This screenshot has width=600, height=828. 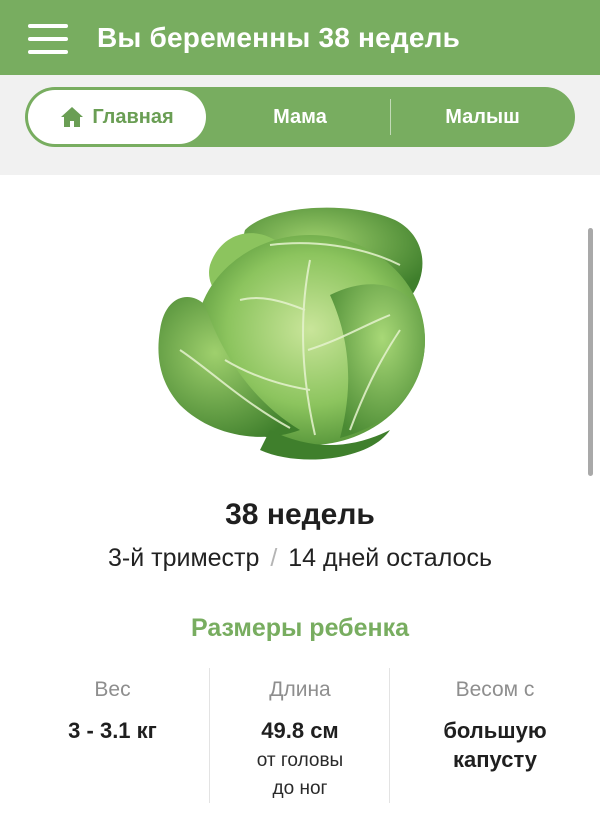 What do you see at coordinates (279, 37) in the screenshot?
I see `page-title: Вы беременны 38 недель` at bounding box center [279, 37].